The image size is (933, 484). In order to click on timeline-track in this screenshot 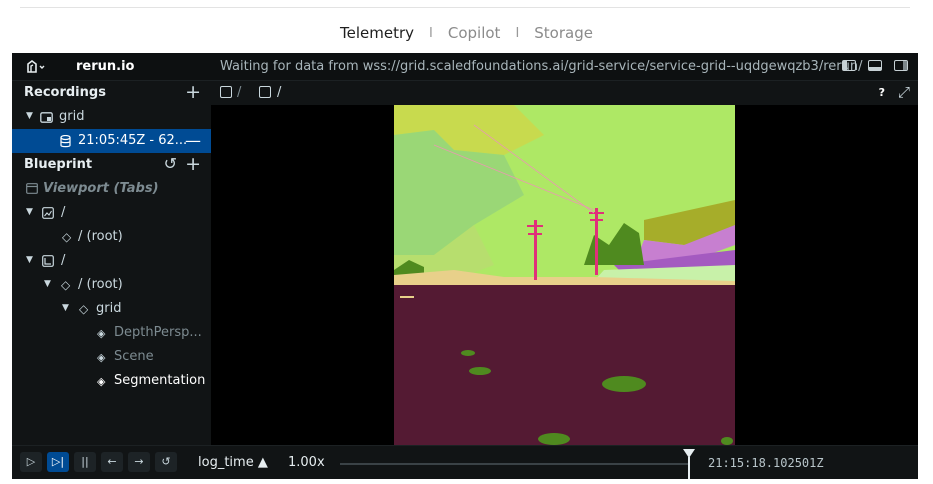, I will do `click(515, 464)`.